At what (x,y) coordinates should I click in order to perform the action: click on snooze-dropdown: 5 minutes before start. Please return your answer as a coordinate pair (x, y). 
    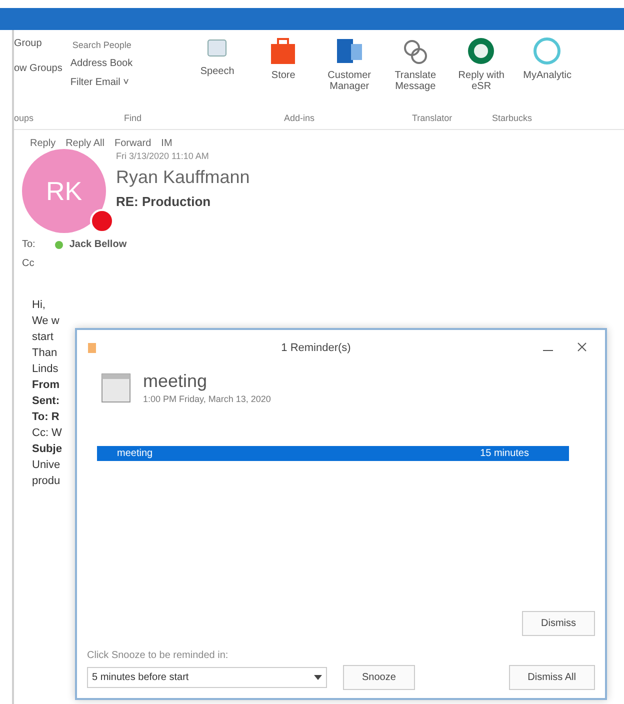
    Looking at the image, I should click on (207, 677).